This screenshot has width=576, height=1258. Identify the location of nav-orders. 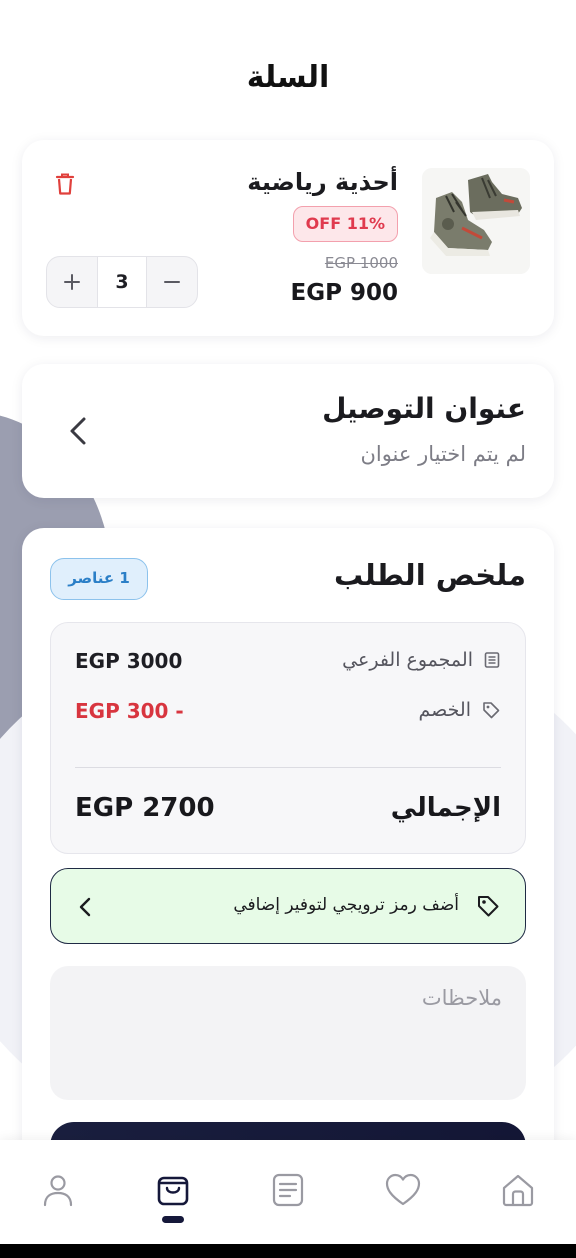
(288, 1190).